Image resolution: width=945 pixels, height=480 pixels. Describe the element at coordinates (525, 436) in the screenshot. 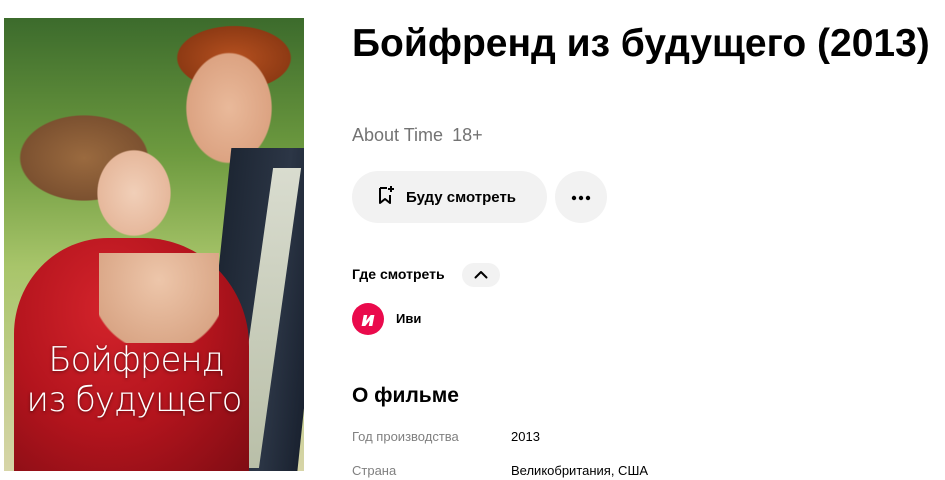

I see `info-value-year: 2013` at that location.